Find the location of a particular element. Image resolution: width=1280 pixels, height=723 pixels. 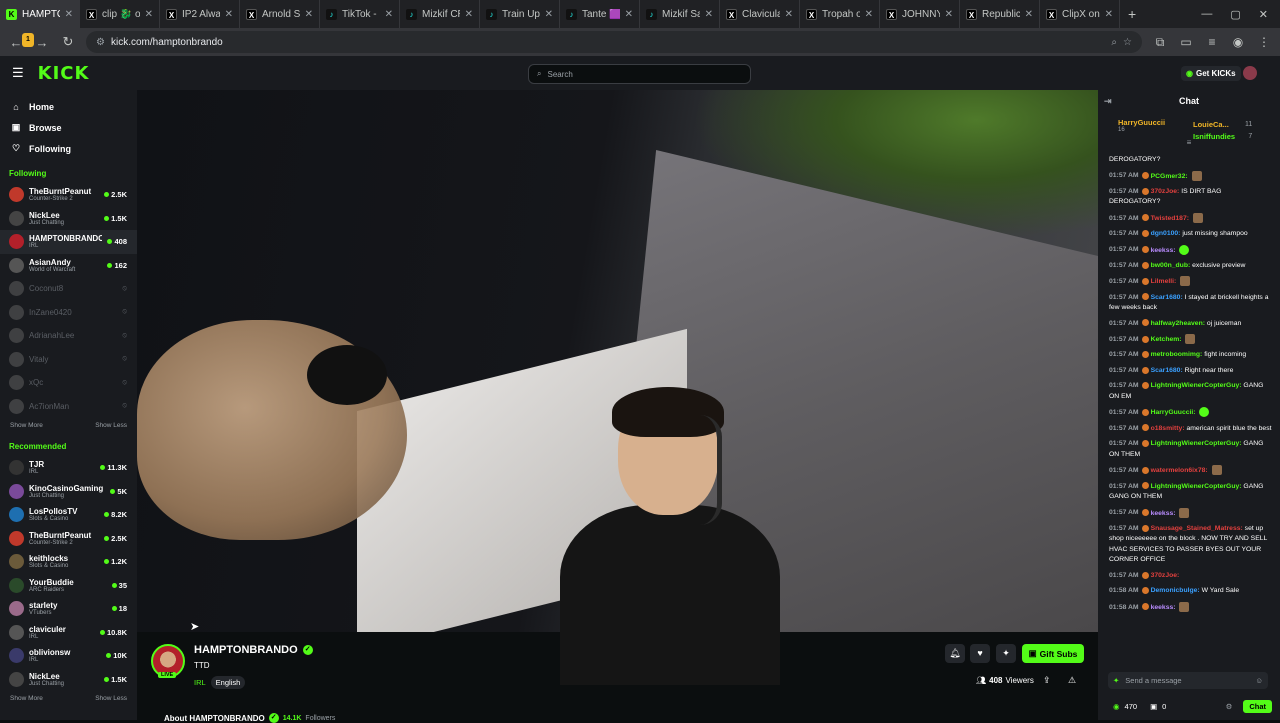

browser-tab: X Clavicula ✕ is located at coordinates (760, 14).